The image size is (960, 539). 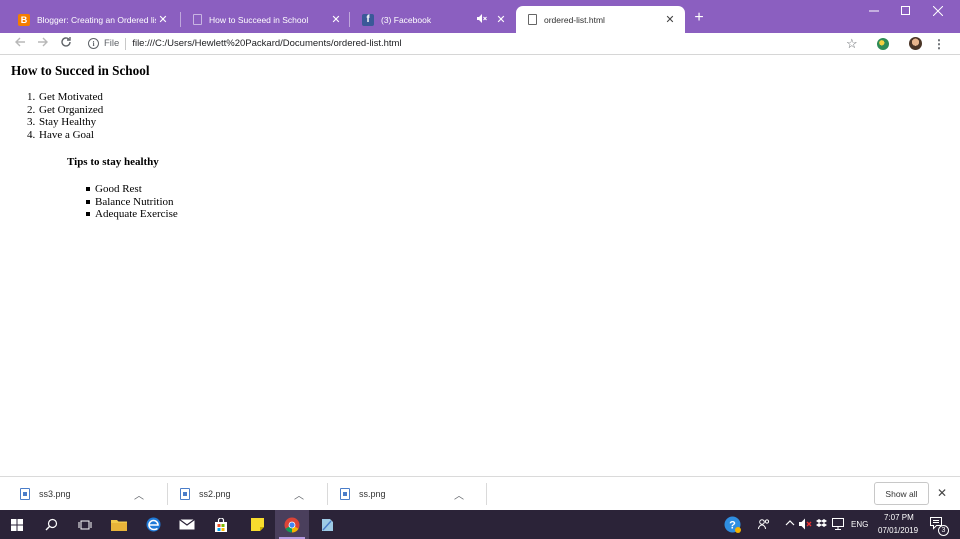 What do you see at coordinates (480, 524) in the screenshot?
I see `windows-taskbar: ? ENG 7:07 PM 07/01/2019 3` at bounding box center [480, 524].